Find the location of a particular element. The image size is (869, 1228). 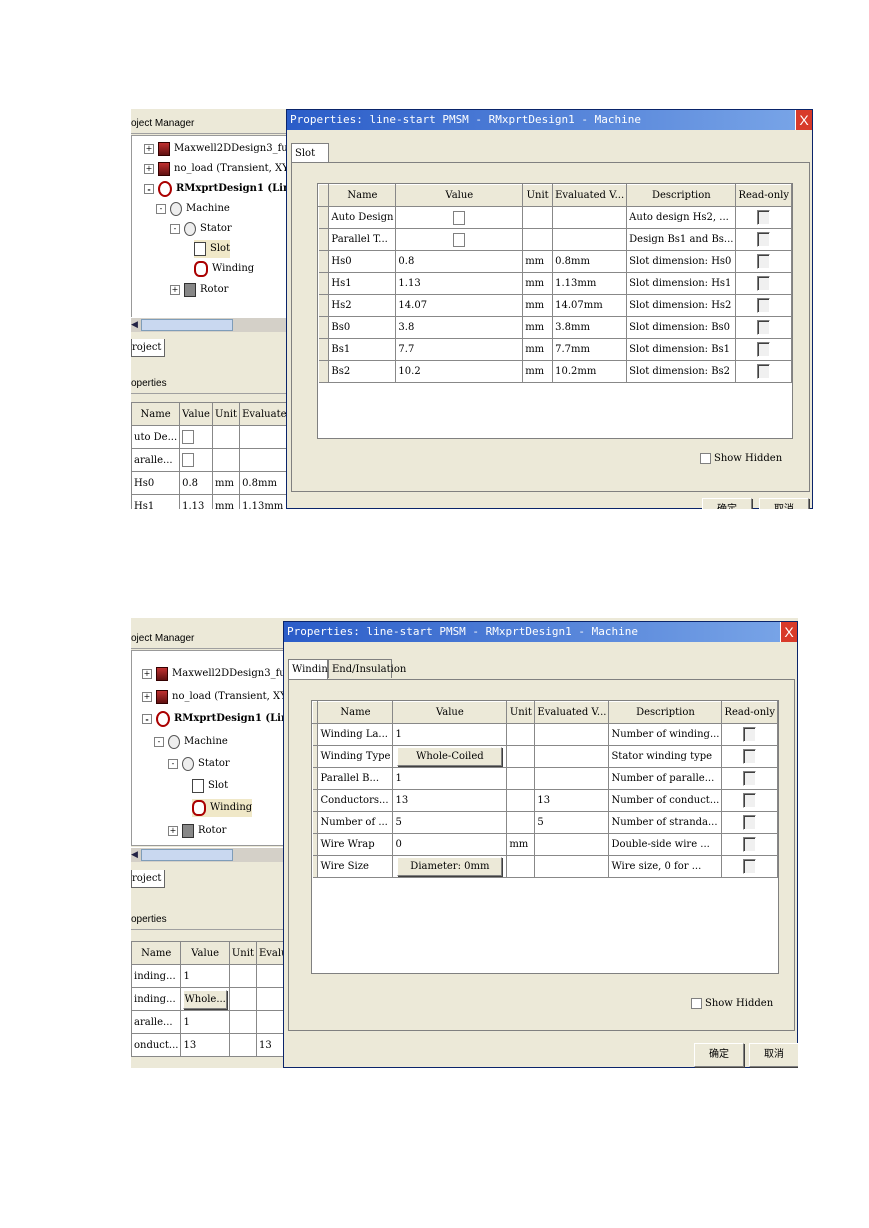

tab-winding: Winding is located at coordinates (311, 669).